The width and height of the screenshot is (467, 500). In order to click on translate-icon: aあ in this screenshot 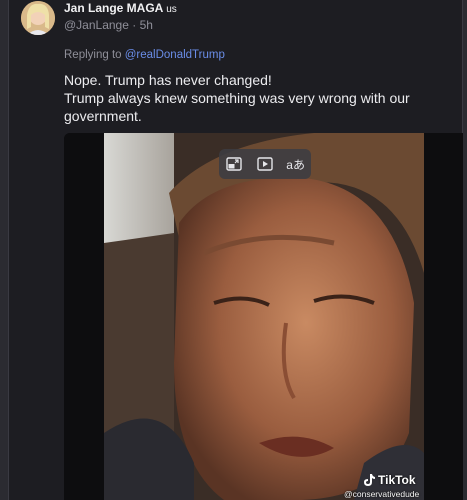, I will do `click(296, 164)`.